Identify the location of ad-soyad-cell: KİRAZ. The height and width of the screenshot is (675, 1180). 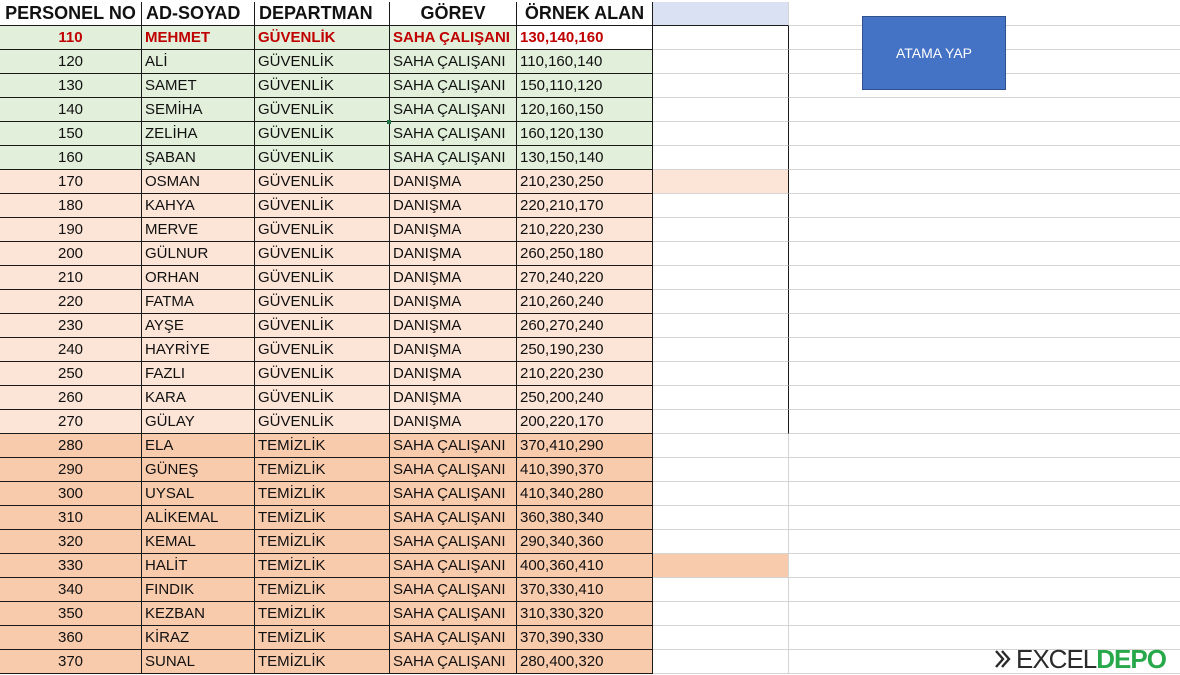
(198, 638).